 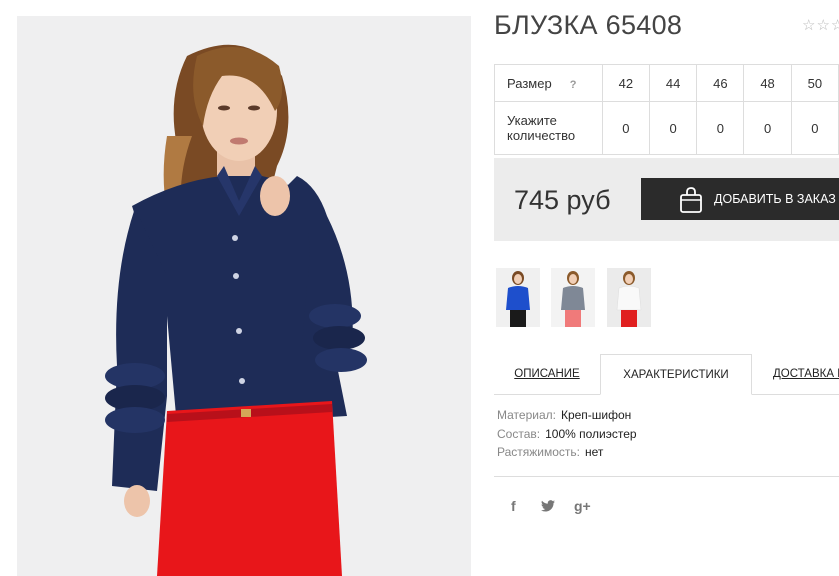 What do you see at coordinates (666, 476) in the screenshot?
I see `divider` at bounding box center [666, 476].